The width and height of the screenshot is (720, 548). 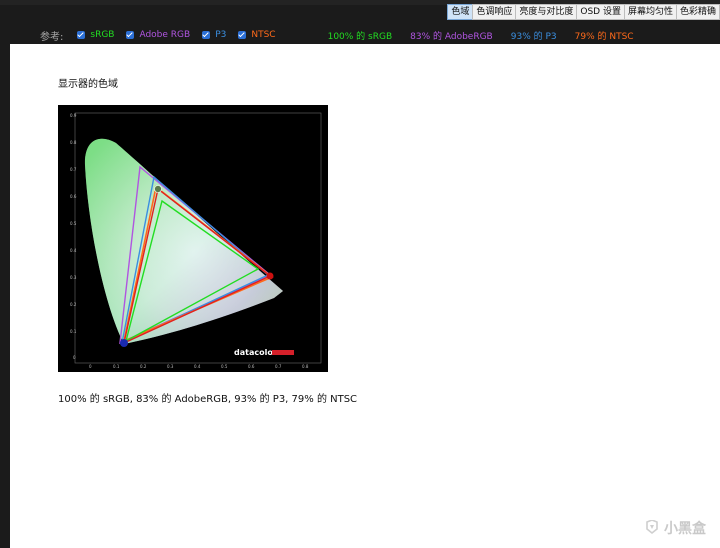 I want to click on tab-osd-settings: OSD 设置, so click(x=600, y=12).